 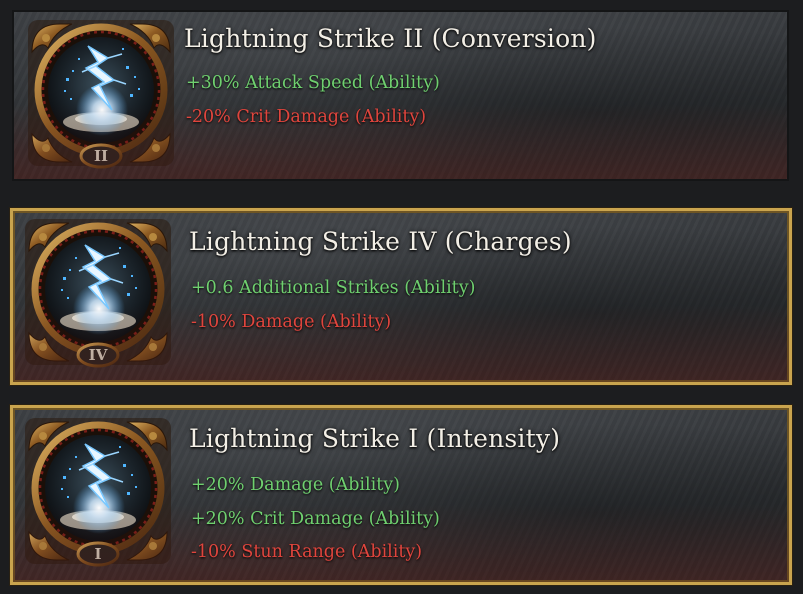 I want to click on stat-line: -10% Stun Range (Ability), so click(x=307, y=552).